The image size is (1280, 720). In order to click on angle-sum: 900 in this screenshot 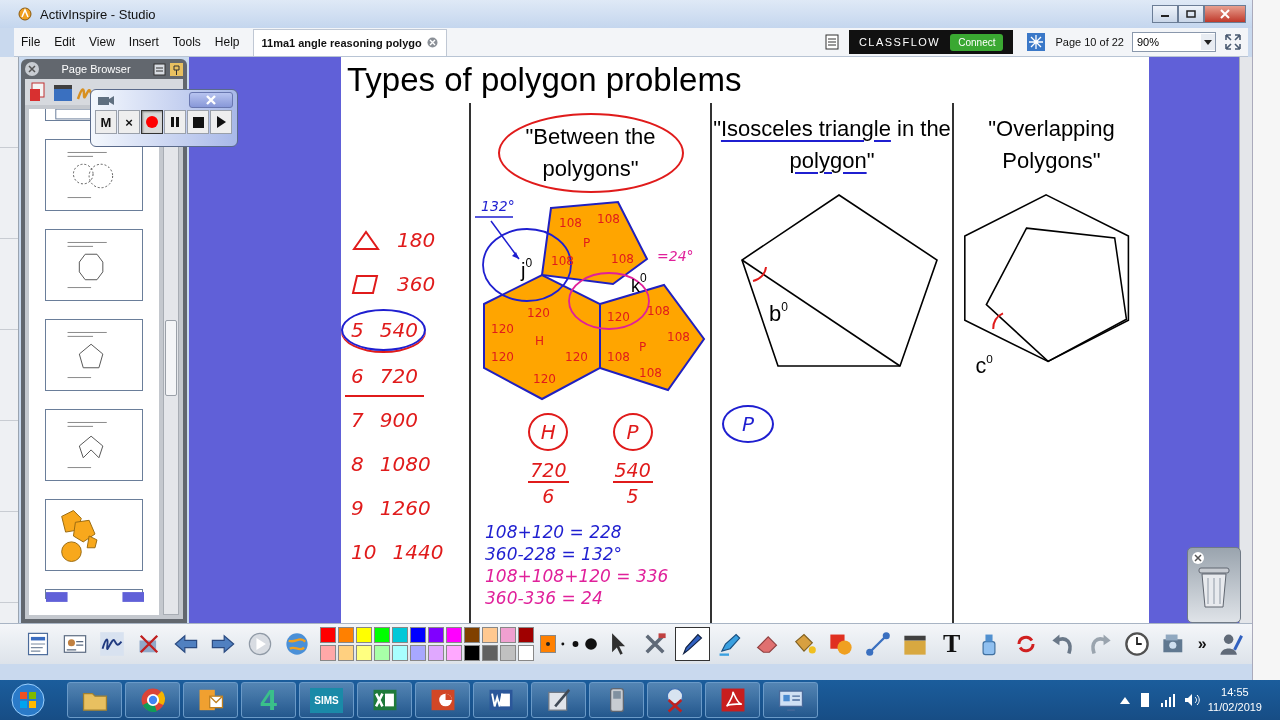, I will do `click(398, 420)`.